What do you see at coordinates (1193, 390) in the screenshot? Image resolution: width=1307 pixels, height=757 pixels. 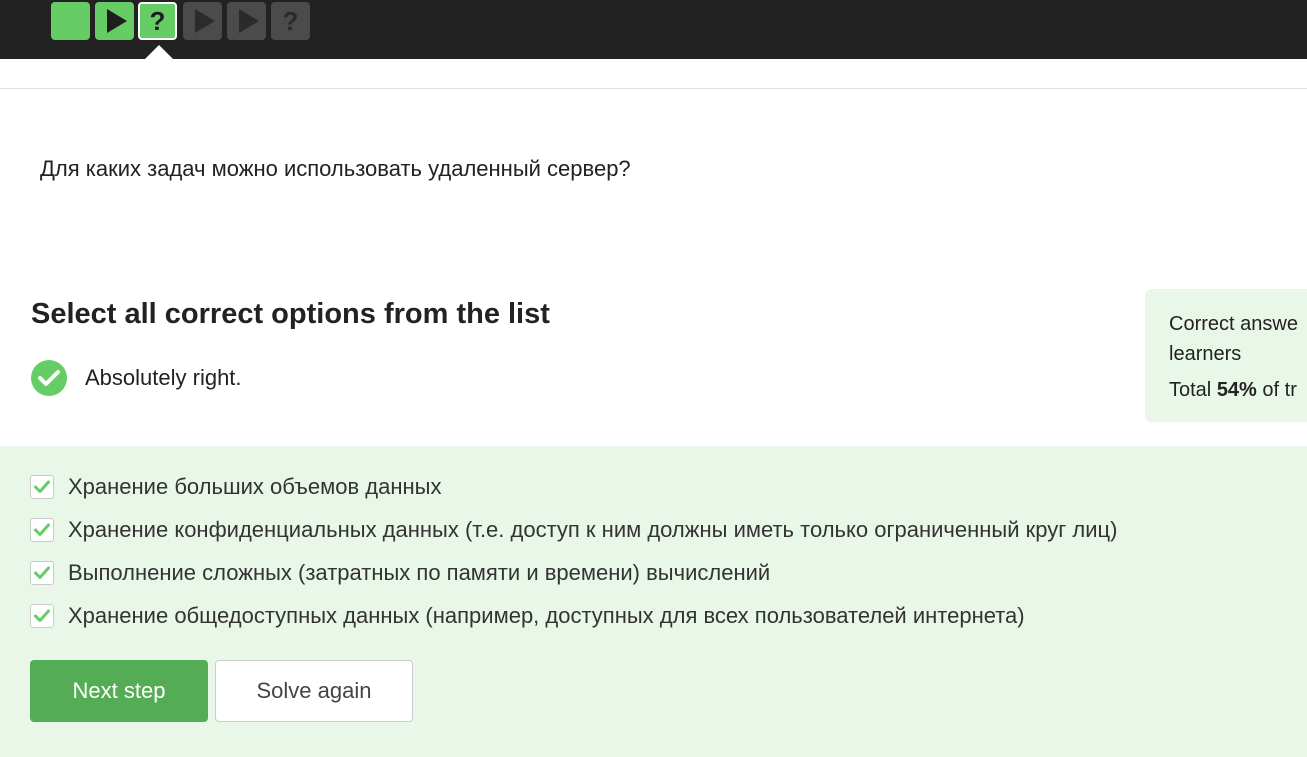 I see `stats-total-prefix: Total` at bounding box center [1193, 390].